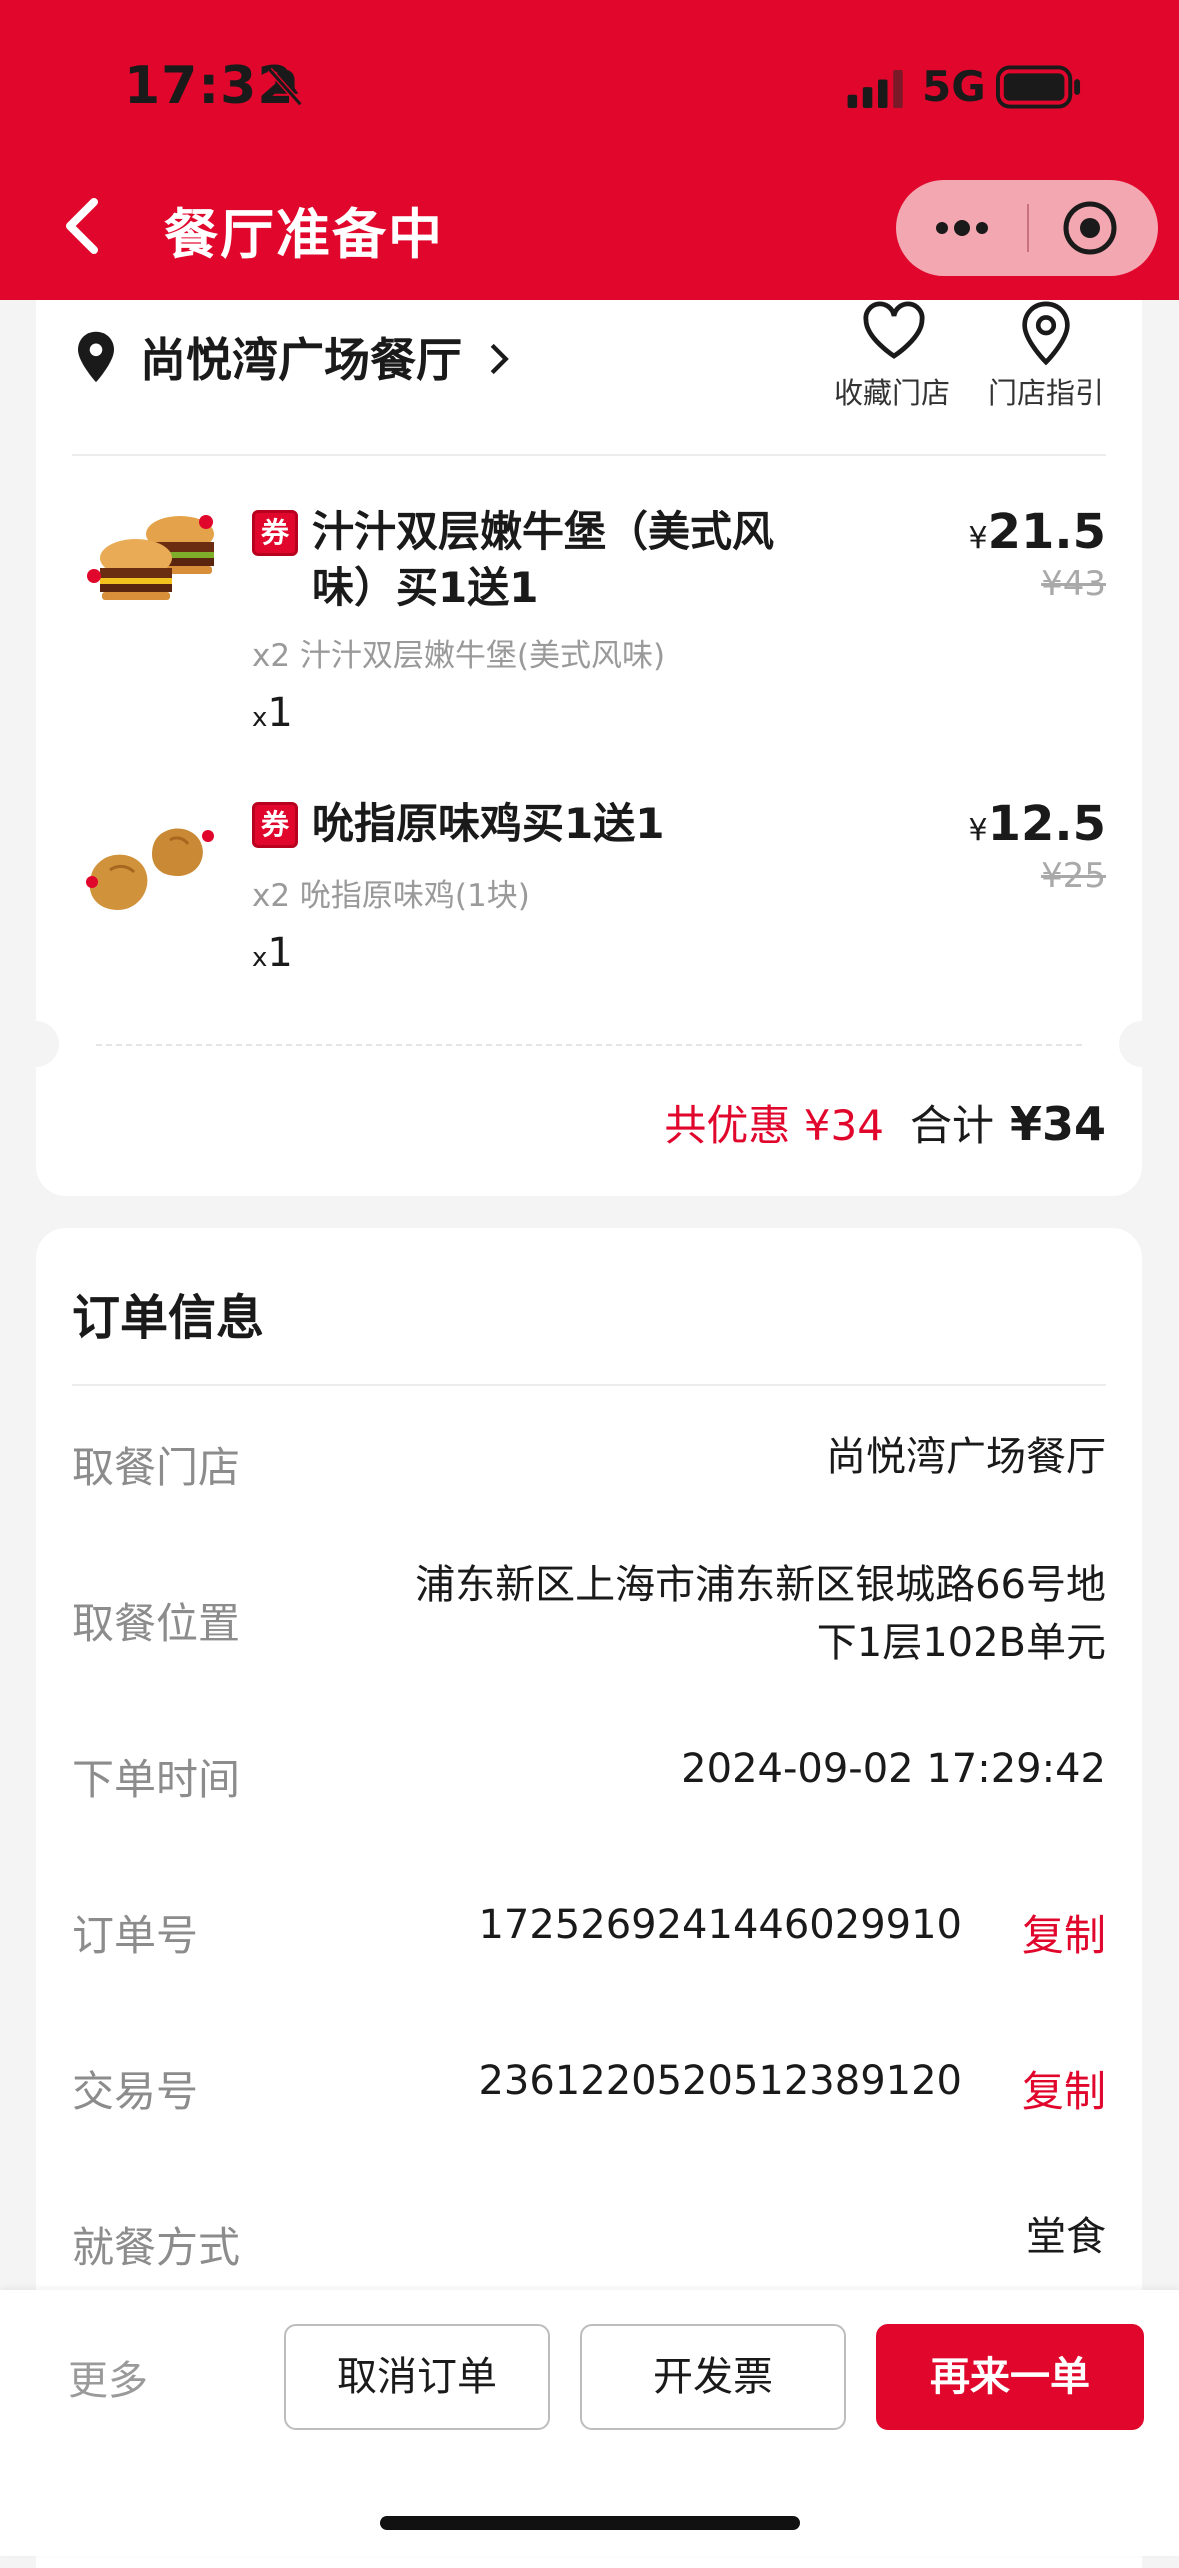 The image size is (1179, 2568). What do you see at coordinates (301, 357) in the screenshot?
I see `store-name: 尚悦湾广场餐厅` at bounding box center [301, 357].